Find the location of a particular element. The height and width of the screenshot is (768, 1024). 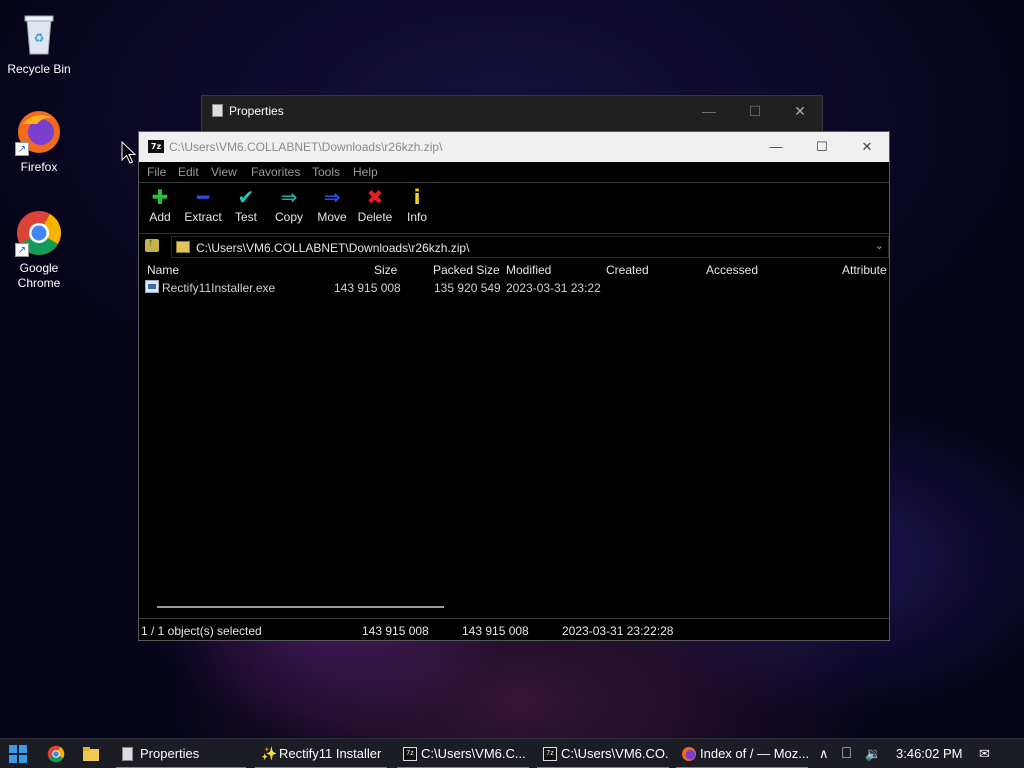

move-button-label: Move is located at coordinates (332, 217).